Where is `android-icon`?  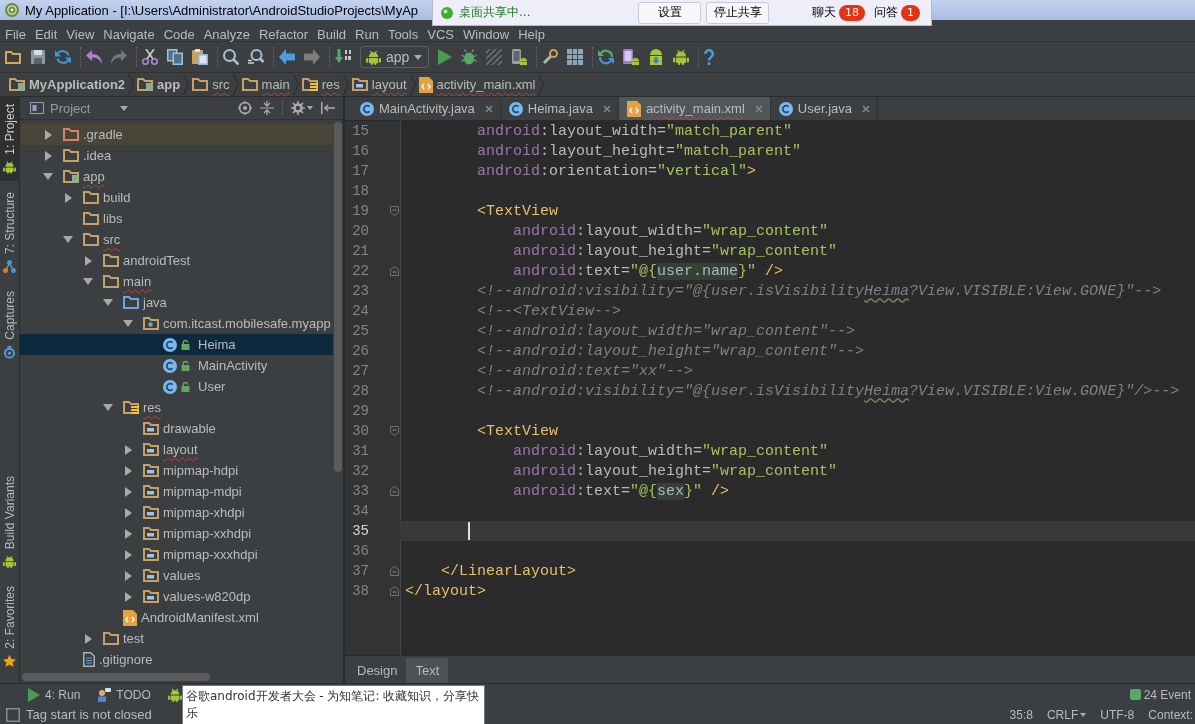 android-icon is located at coordinates (681, 57).